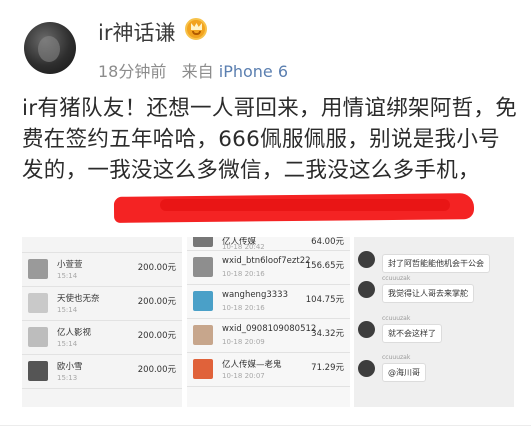 This screenshot has height=435, width=531. I want to click on list-item: 天使也无奈 15:14 200.00元, so click(102, 304).